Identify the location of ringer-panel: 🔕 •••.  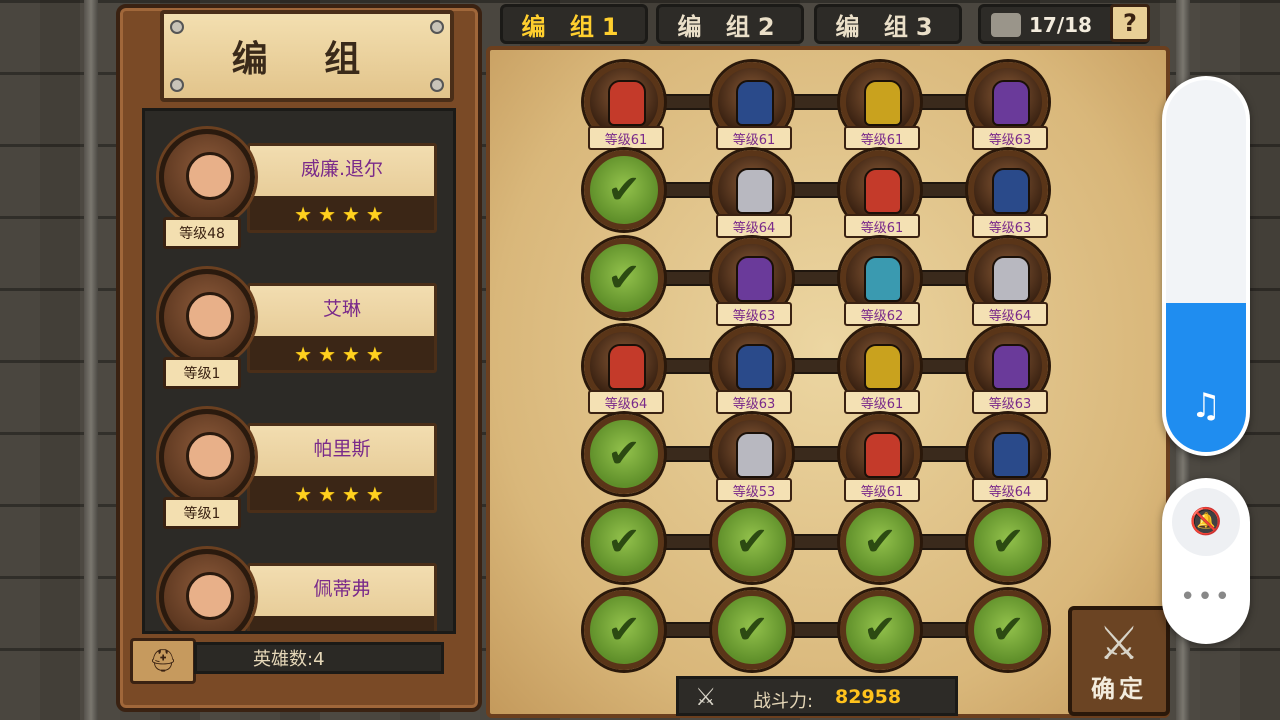
(1206, 561).